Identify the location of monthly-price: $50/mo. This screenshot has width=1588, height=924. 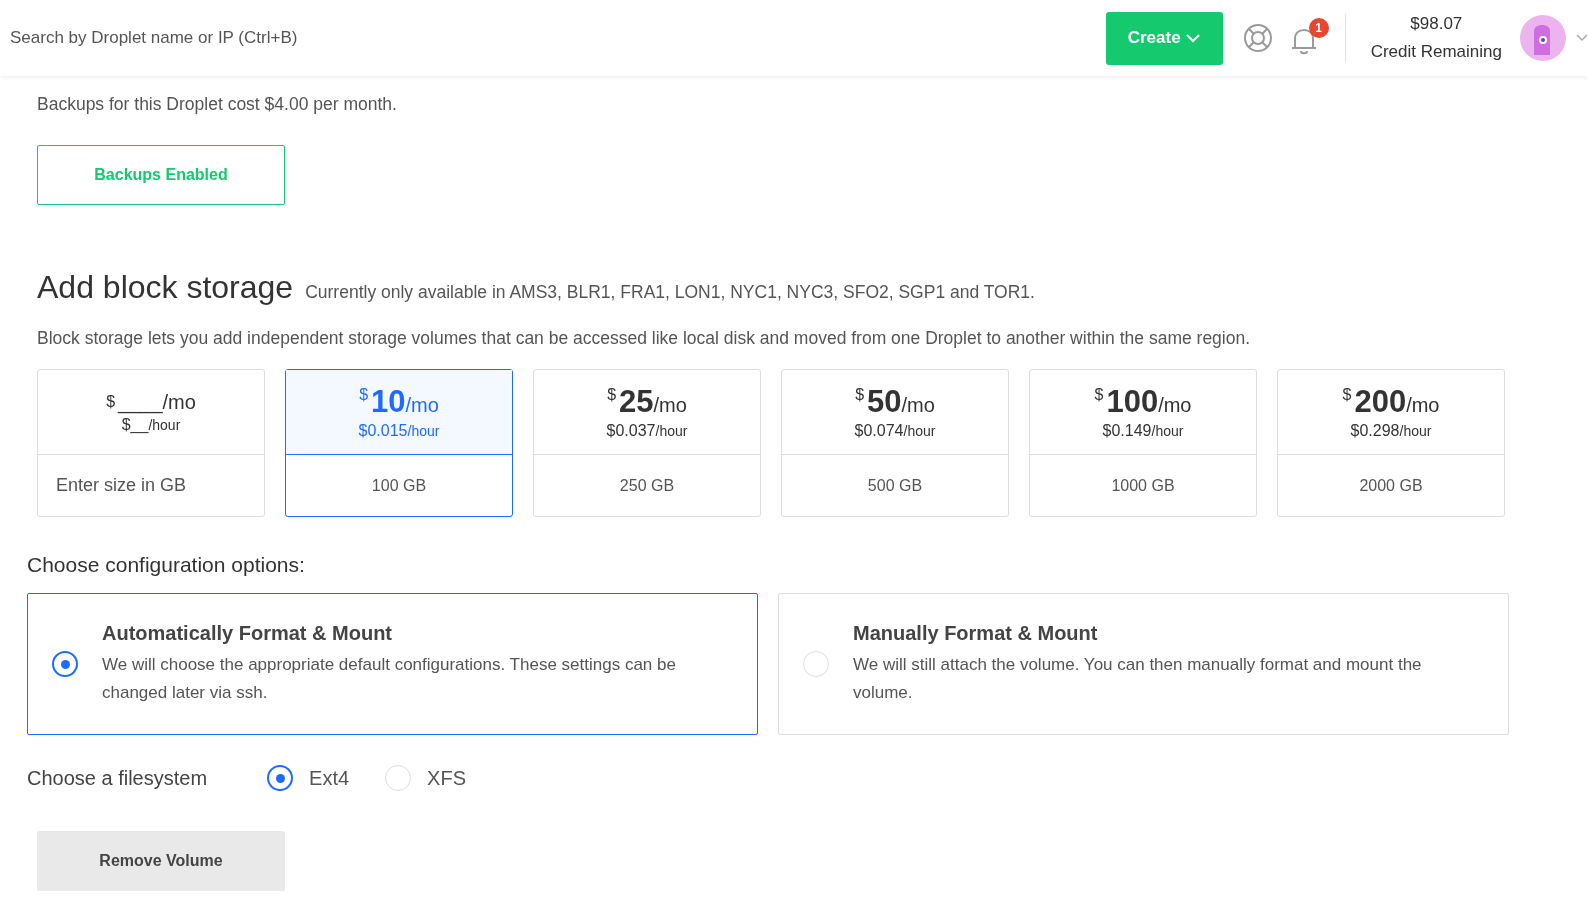
(895, 402).